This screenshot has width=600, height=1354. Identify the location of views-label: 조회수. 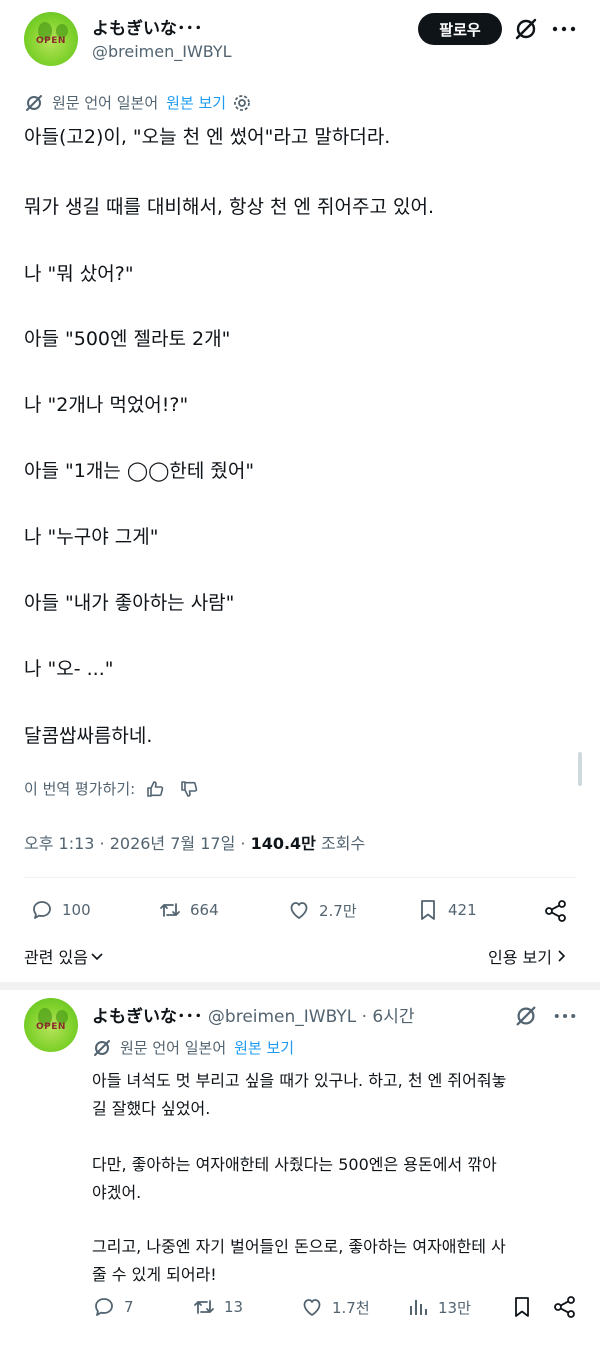
(343, 843).